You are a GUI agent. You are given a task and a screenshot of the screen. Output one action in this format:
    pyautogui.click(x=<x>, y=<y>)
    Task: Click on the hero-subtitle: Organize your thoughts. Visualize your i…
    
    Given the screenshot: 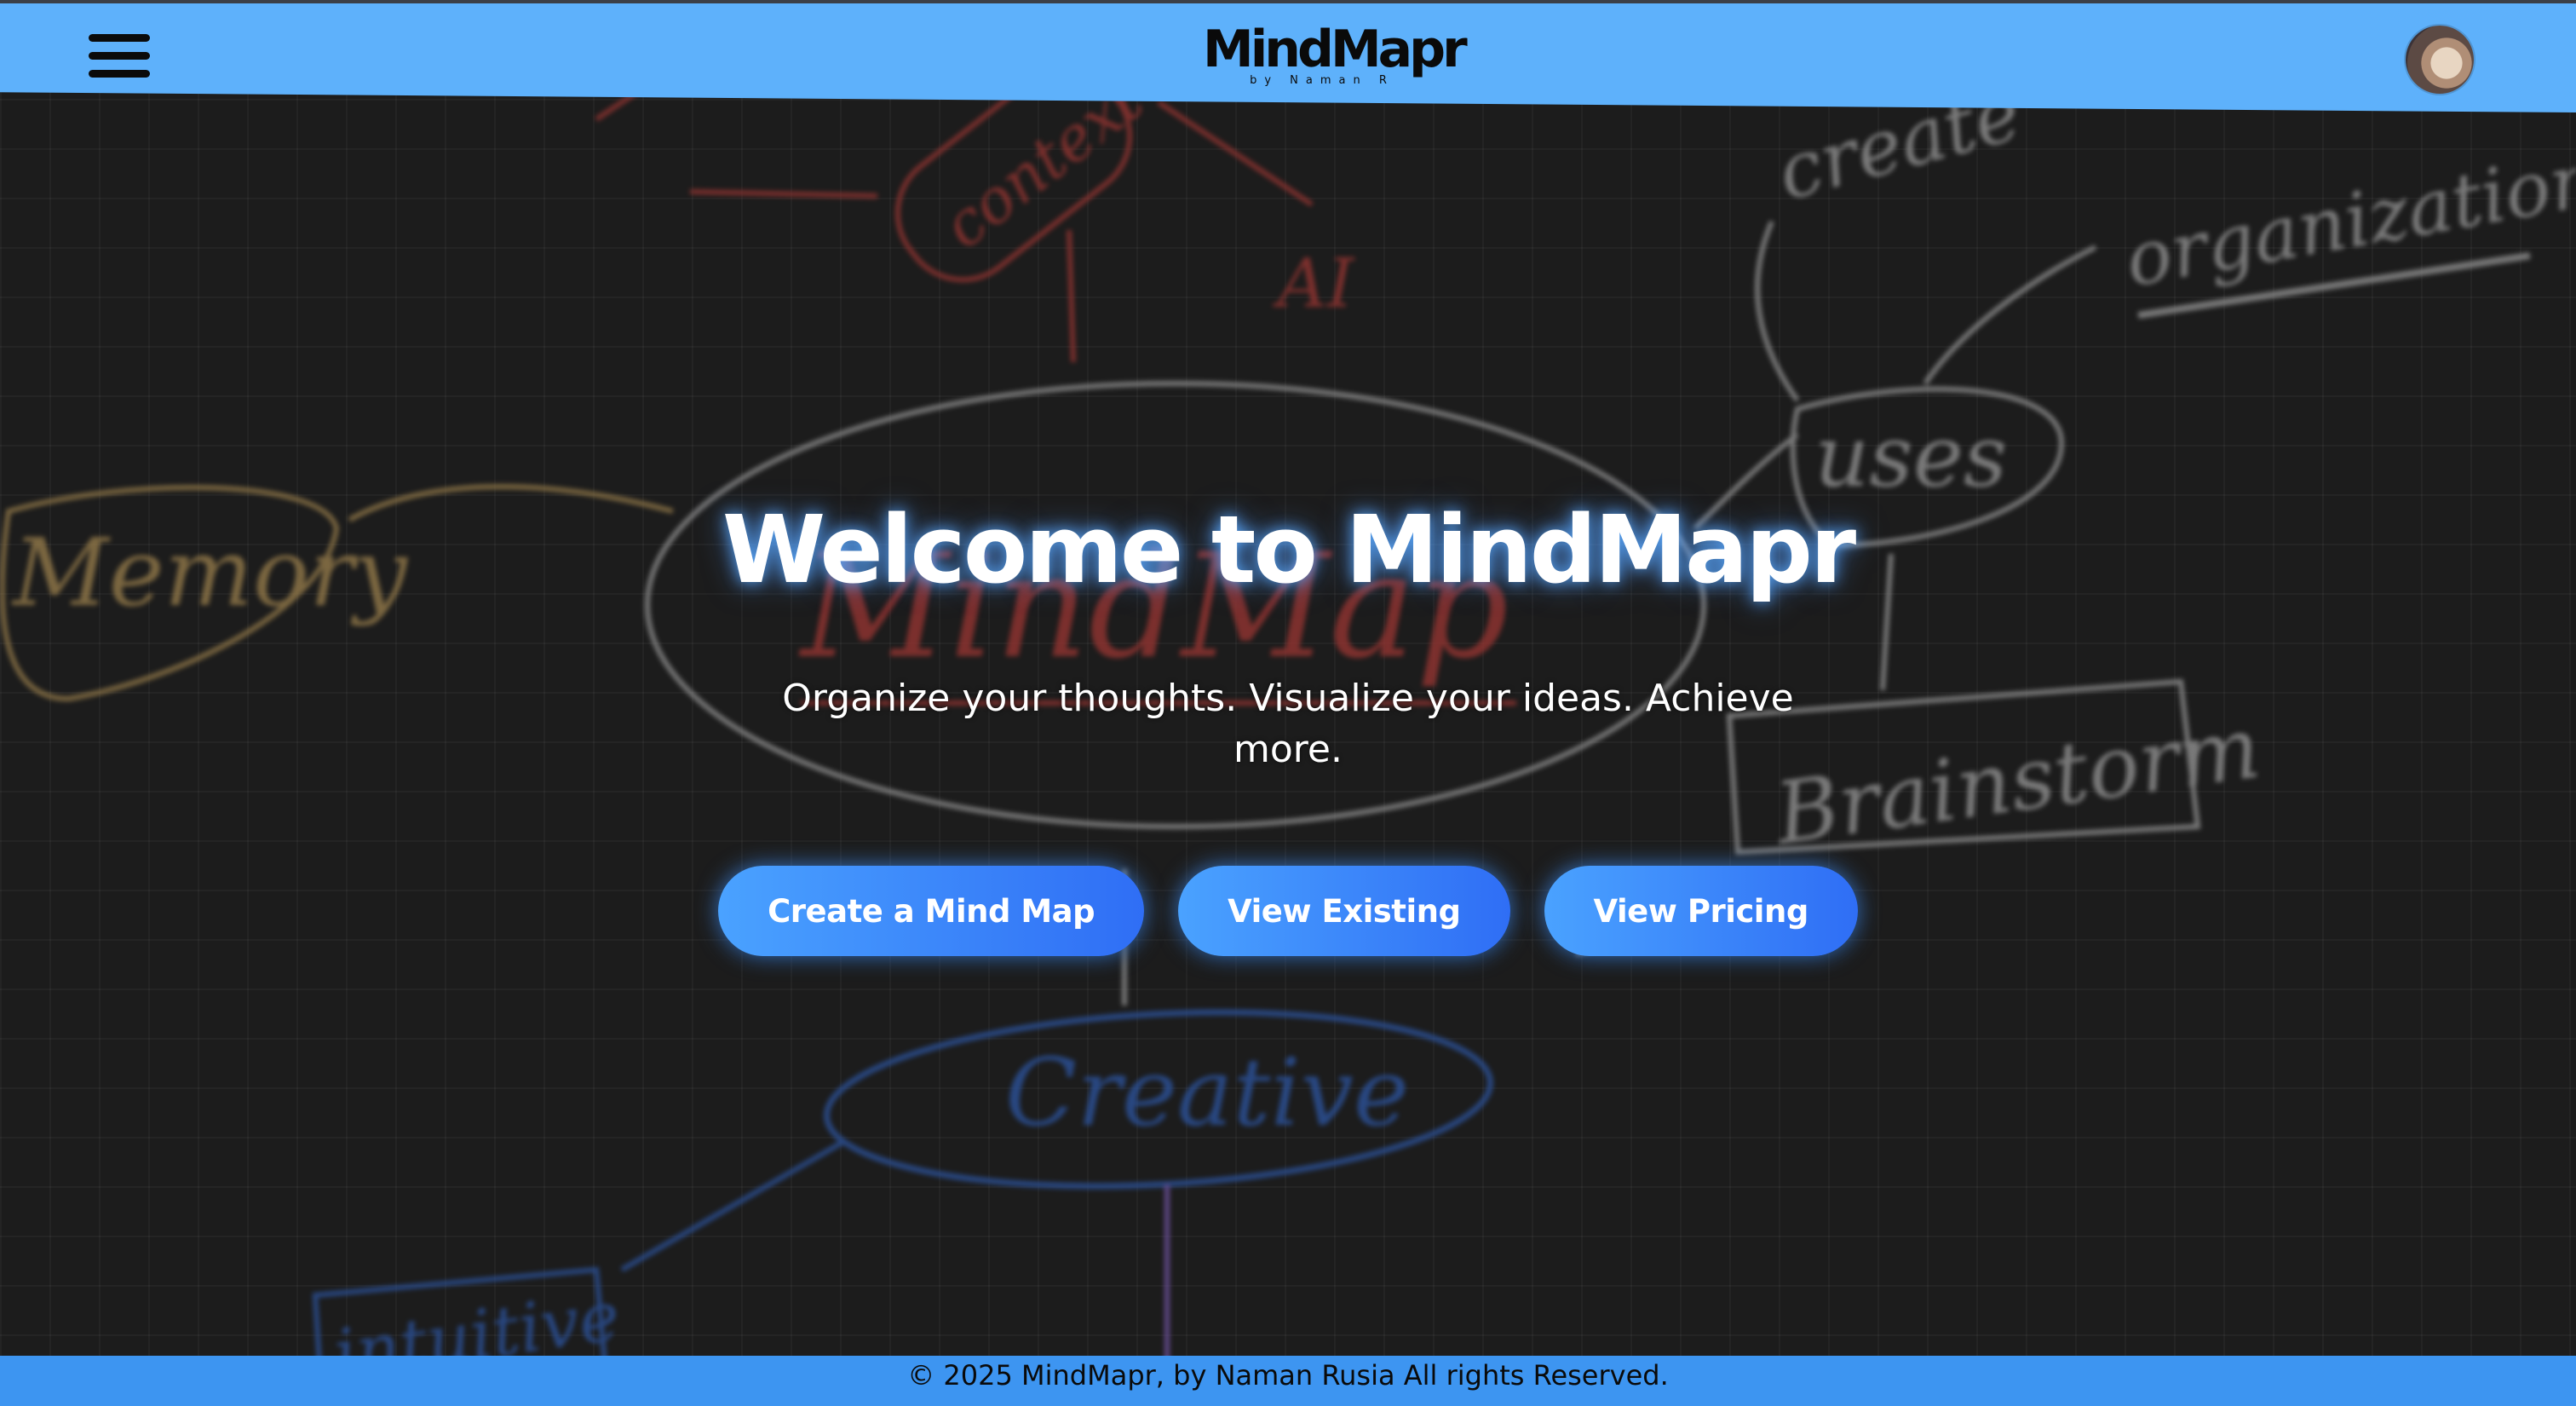 What is the action you would take?
    pyautogui.click(x=1288, y=724)
    